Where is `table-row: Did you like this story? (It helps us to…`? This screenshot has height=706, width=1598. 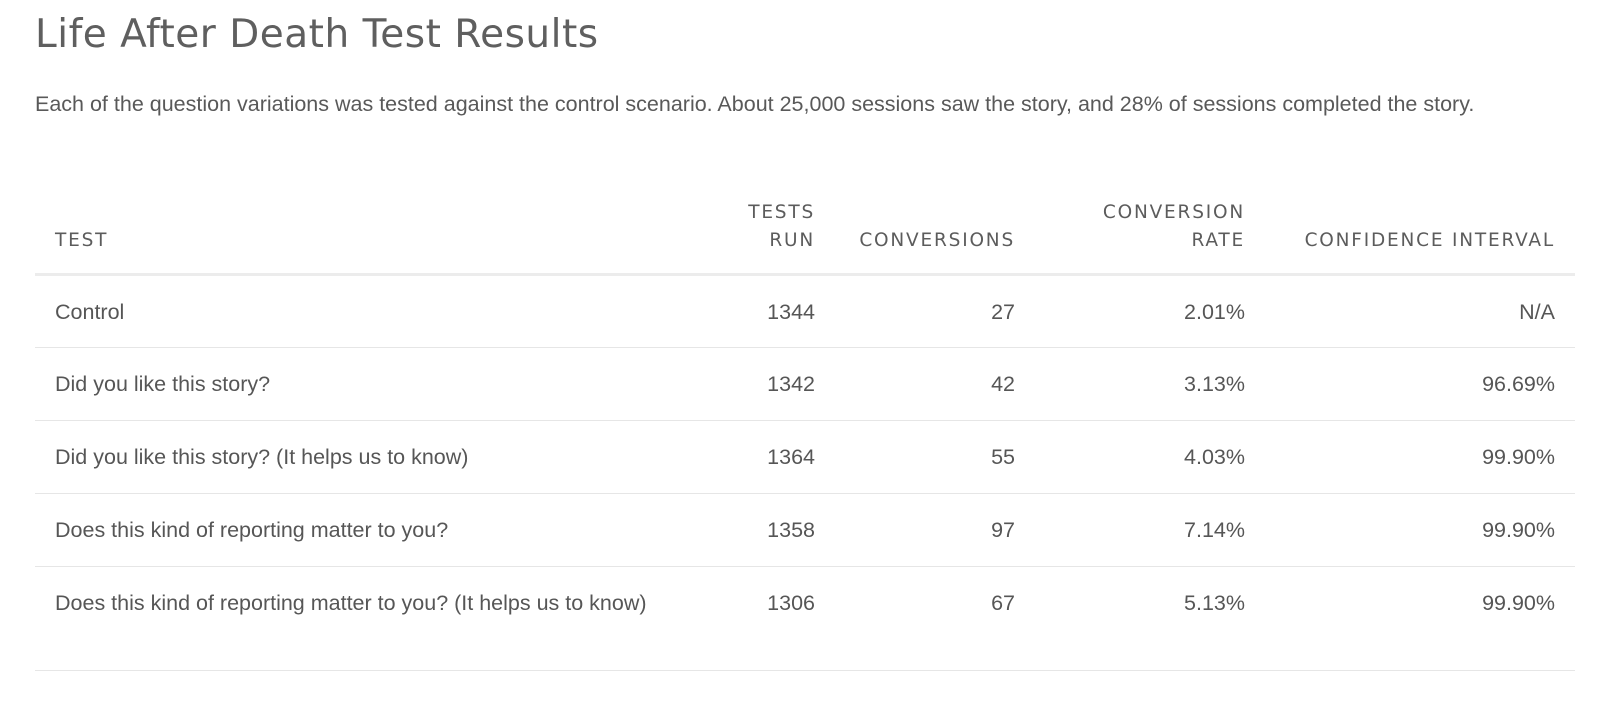
table-row: Did you like this story? (It helps us to… is located at coordinates (805, 457).